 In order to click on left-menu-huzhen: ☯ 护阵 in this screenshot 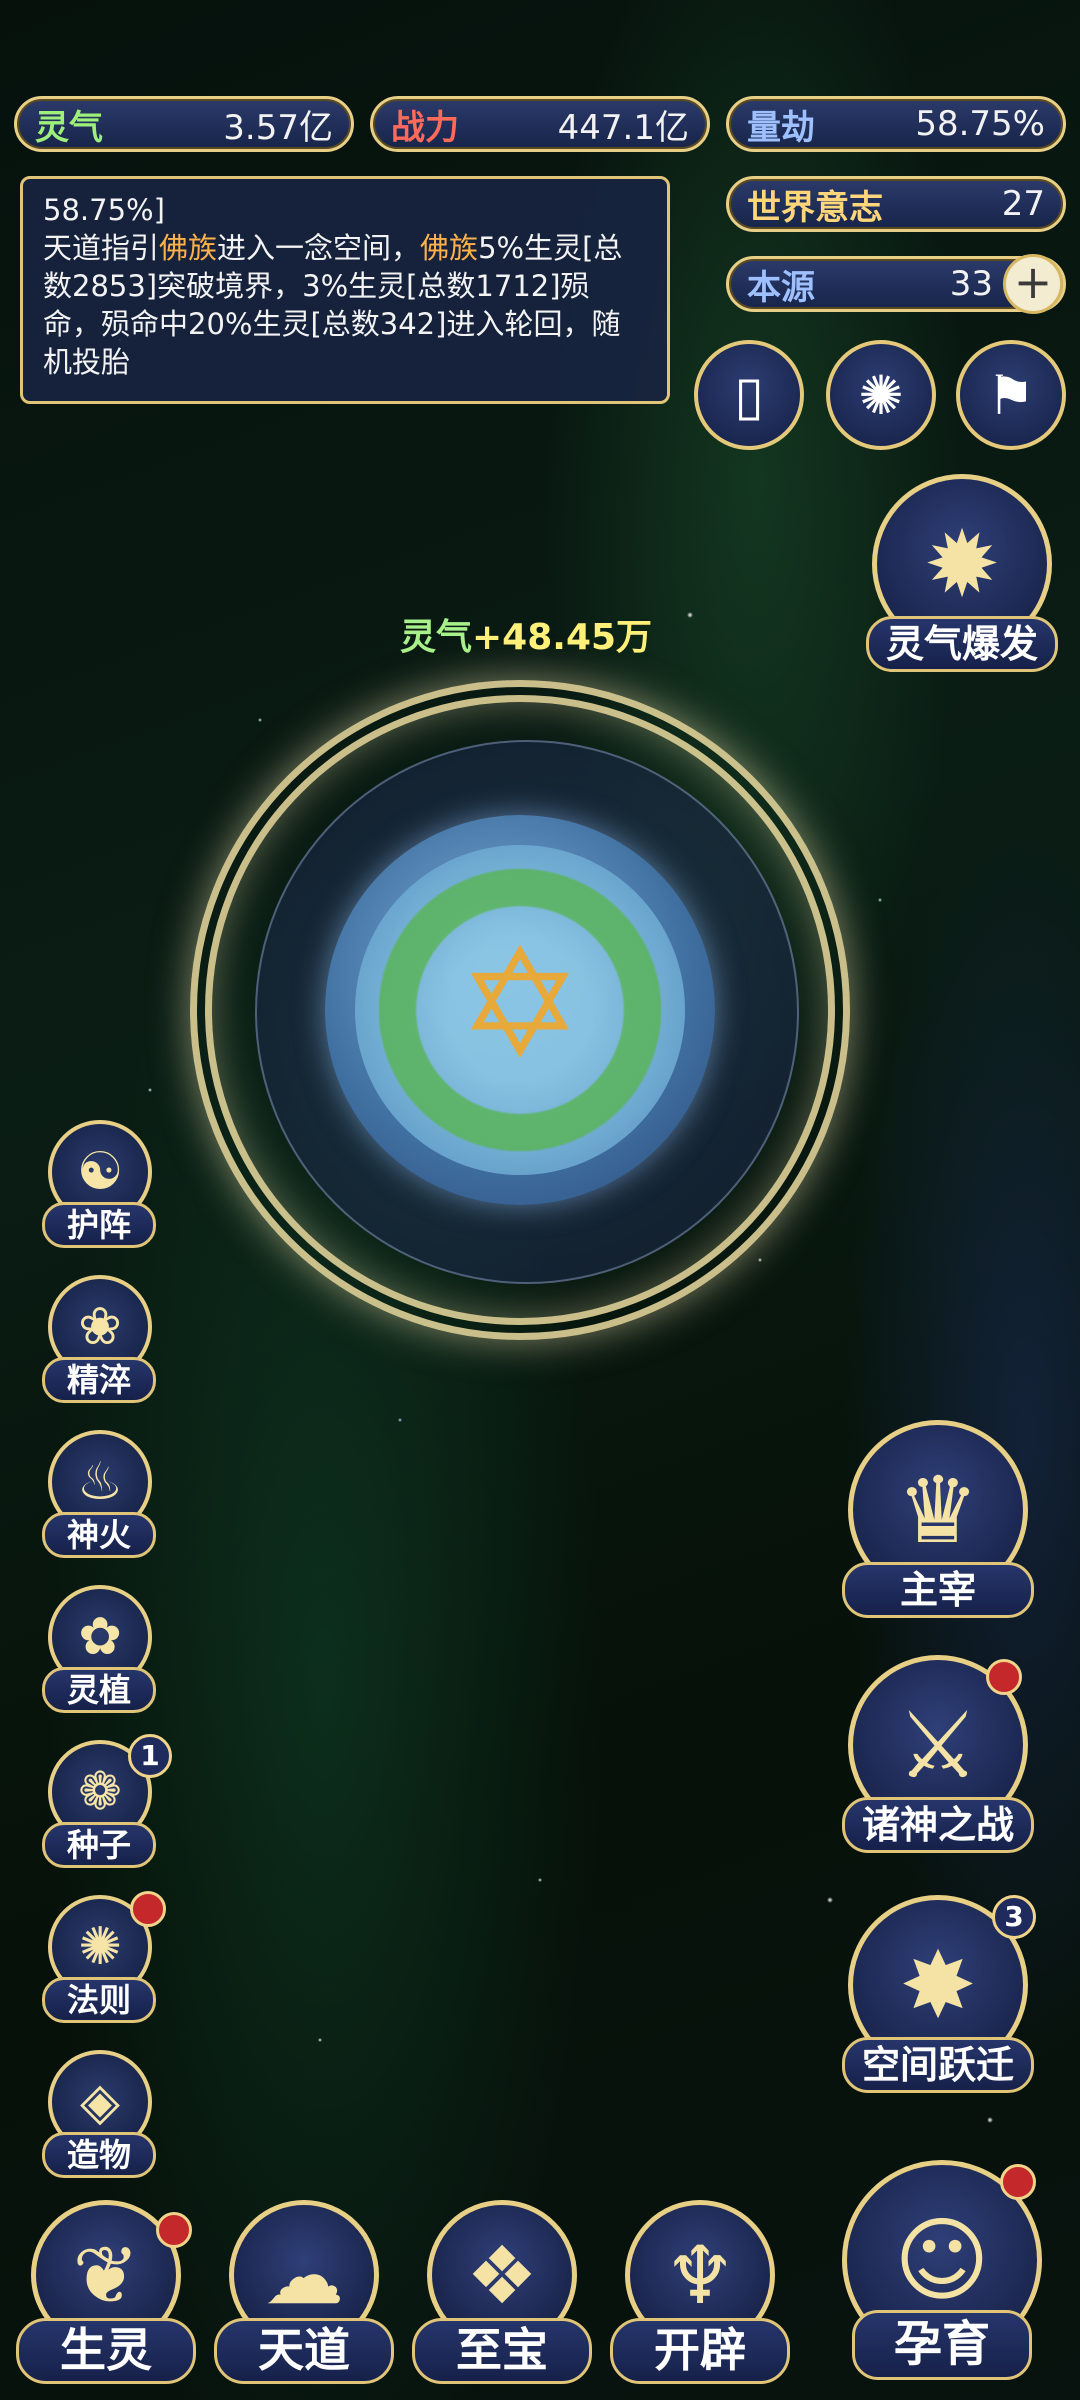, I will do `click(99, 1185)`.